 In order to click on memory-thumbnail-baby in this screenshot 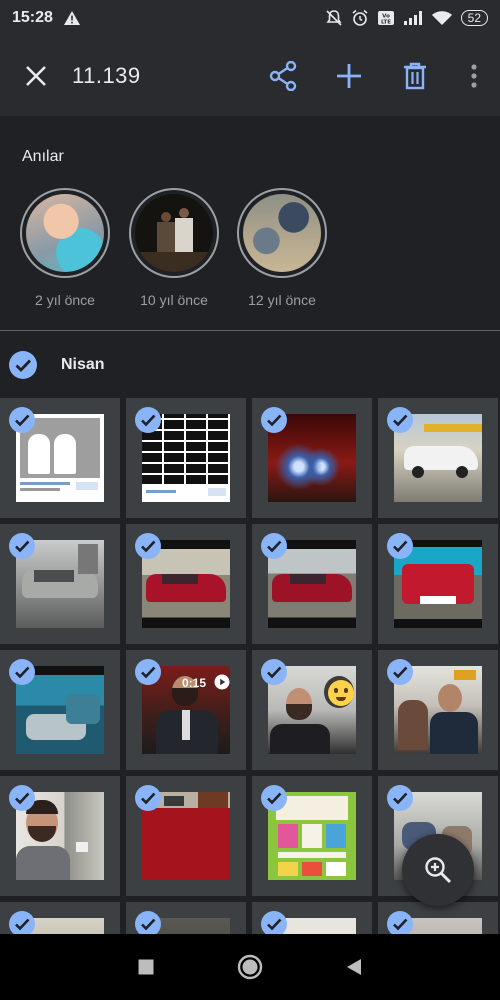, I will do `click(65, 233)`.